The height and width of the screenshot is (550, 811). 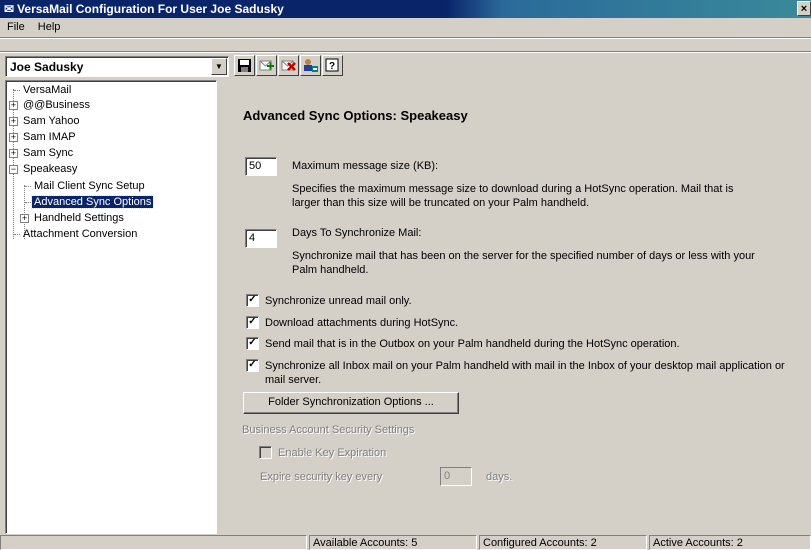 What do you see at coordinates (321, 477) in the screenshot?
I see `expire-label: Expire security key every` at bounding box center [321, 477].